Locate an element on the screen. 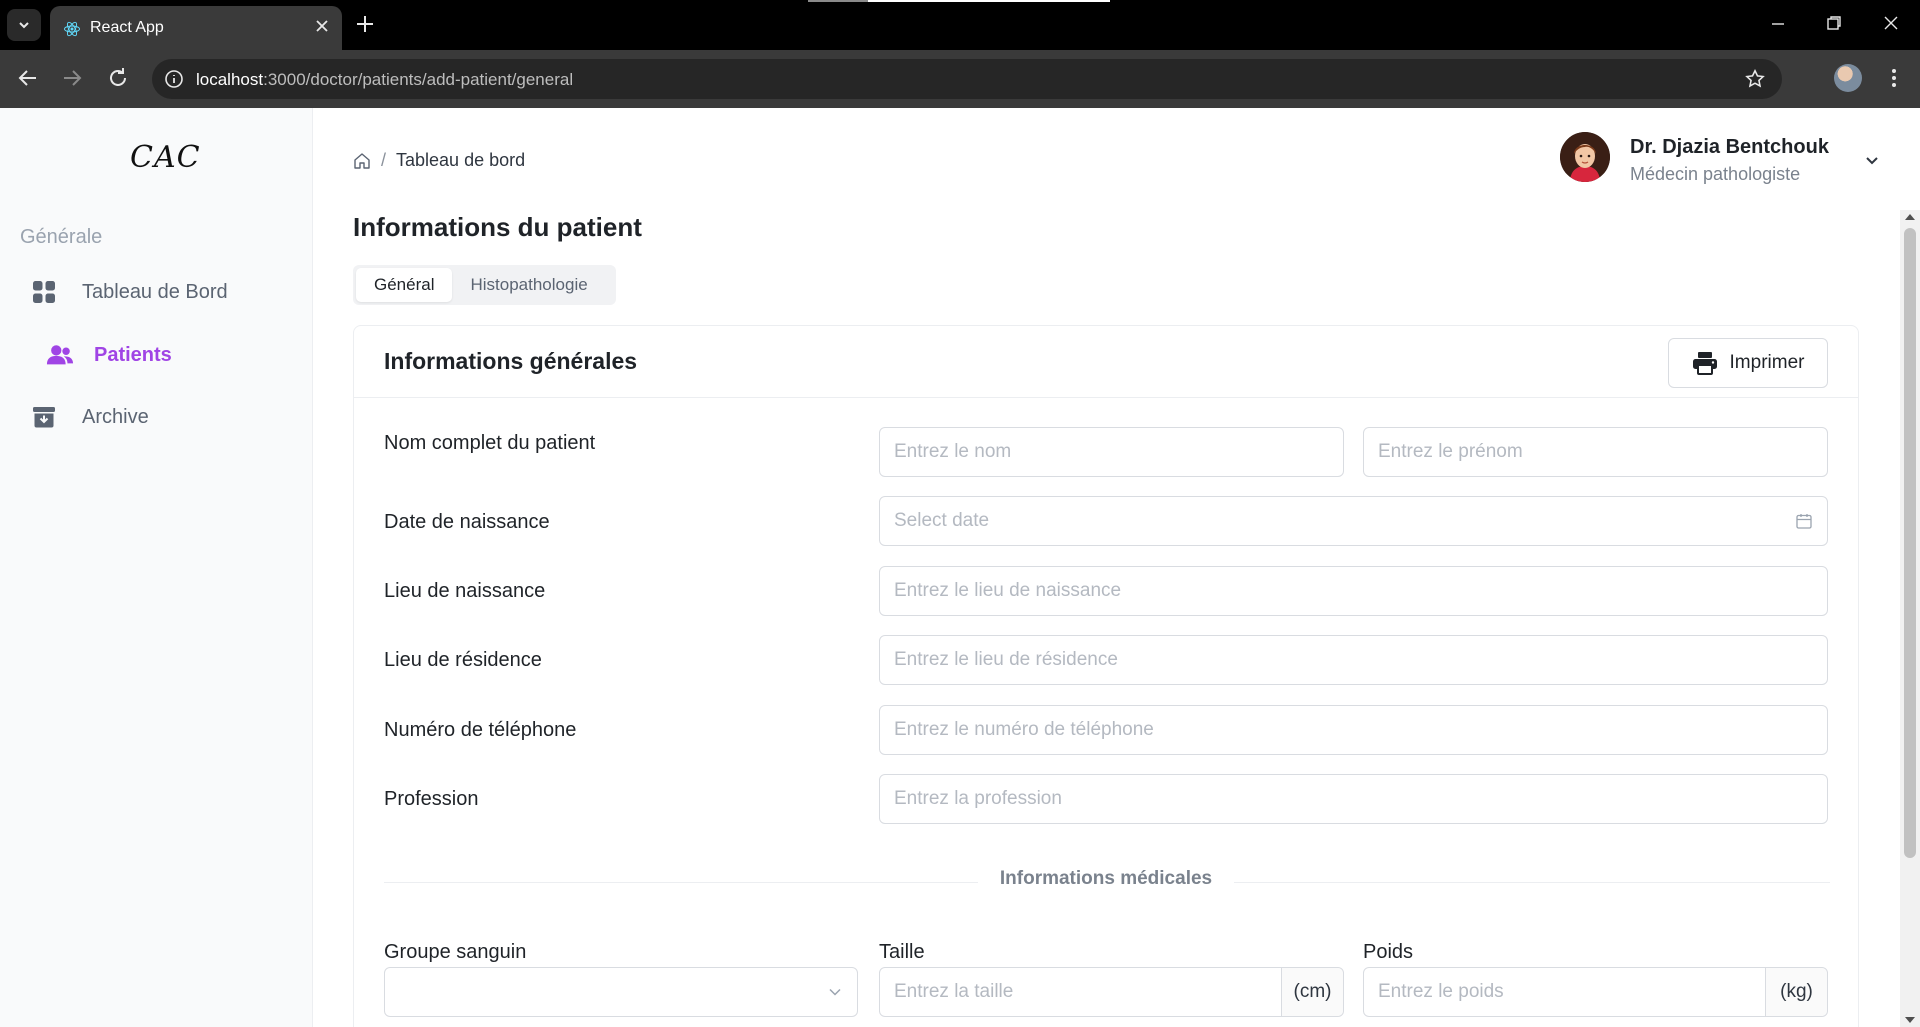 The image size is (1920, 1027). phone-label: Numéro de téléphone is located at coordinates (480, 730).